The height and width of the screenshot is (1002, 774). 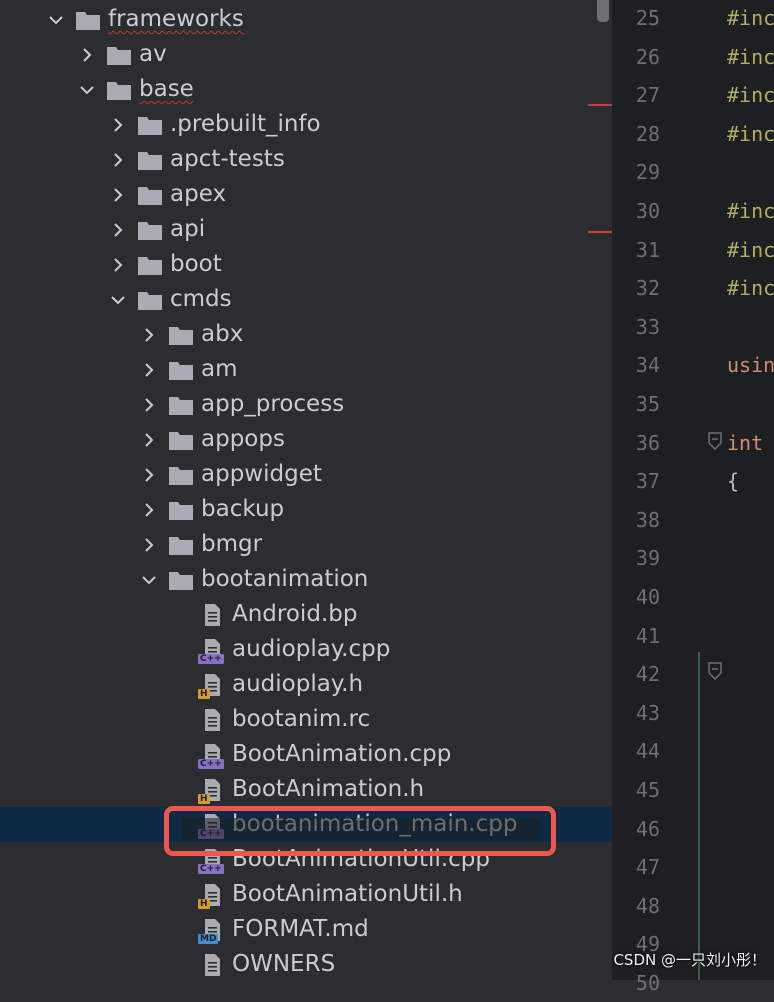 I want to click on tree-scrollbar, so click(x=603, y=11).